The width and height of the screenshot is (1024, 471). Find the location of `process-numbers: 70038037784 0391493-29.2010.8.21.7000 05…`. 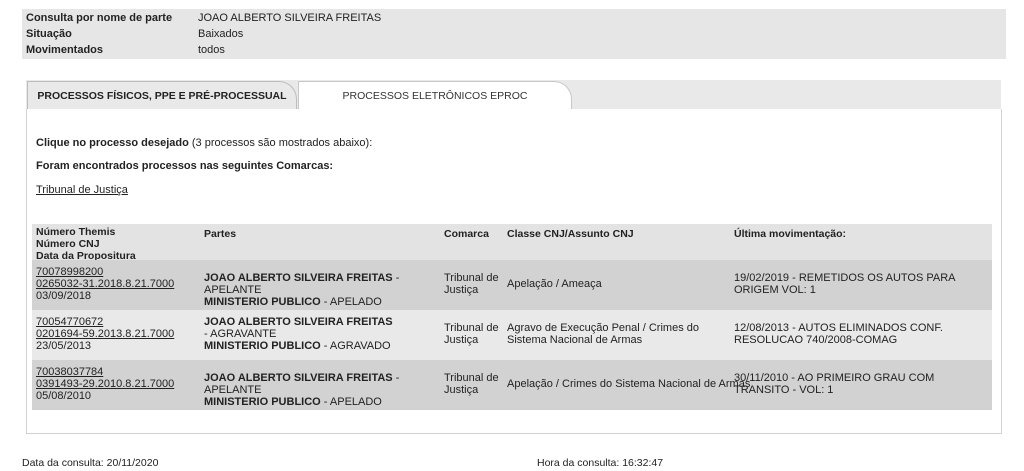

process-numbers: 70038037784 0391493-29.2010.8.21.7000 05… is located at coordinates (105, 384).